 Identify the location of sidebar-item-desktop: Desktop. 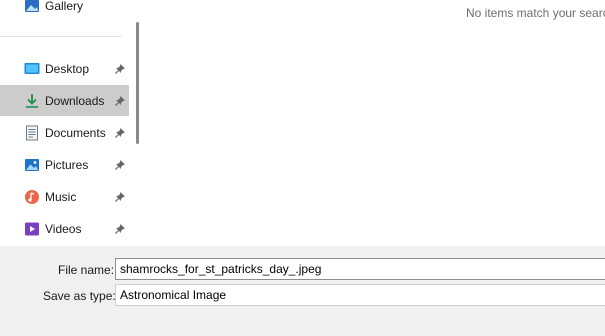
(64, 68).